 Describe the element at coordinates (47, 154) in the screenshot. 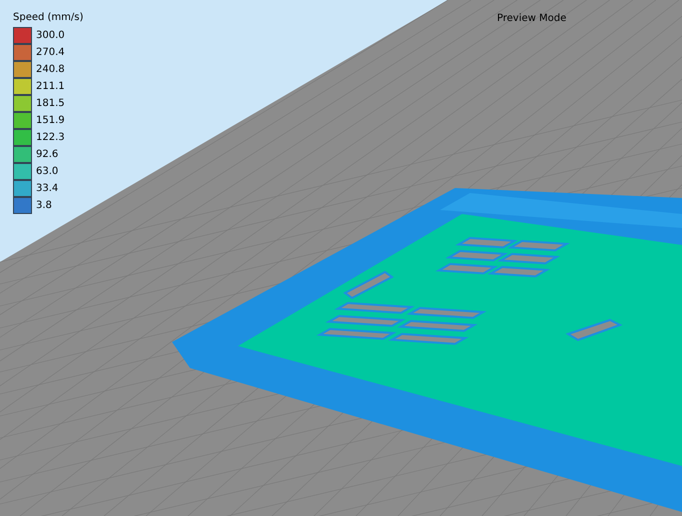

I see `legend-value: 92.6` at that location.